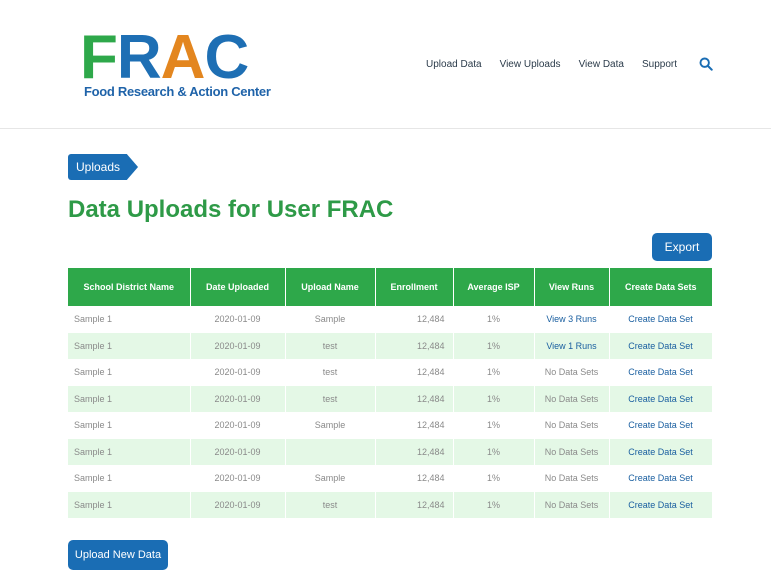 Image resolution: width=771 pixels, height=585 pixels. Describe the element at coordinates (414, 287) in the screenshot. I see `col-header-enrollment: Enrollment` at that location.